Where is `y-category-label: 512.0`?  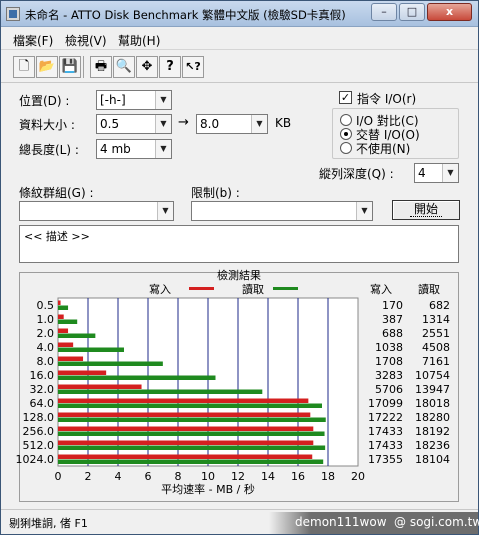 y-category-label: 512.0 is located at coordinates (39, 445).